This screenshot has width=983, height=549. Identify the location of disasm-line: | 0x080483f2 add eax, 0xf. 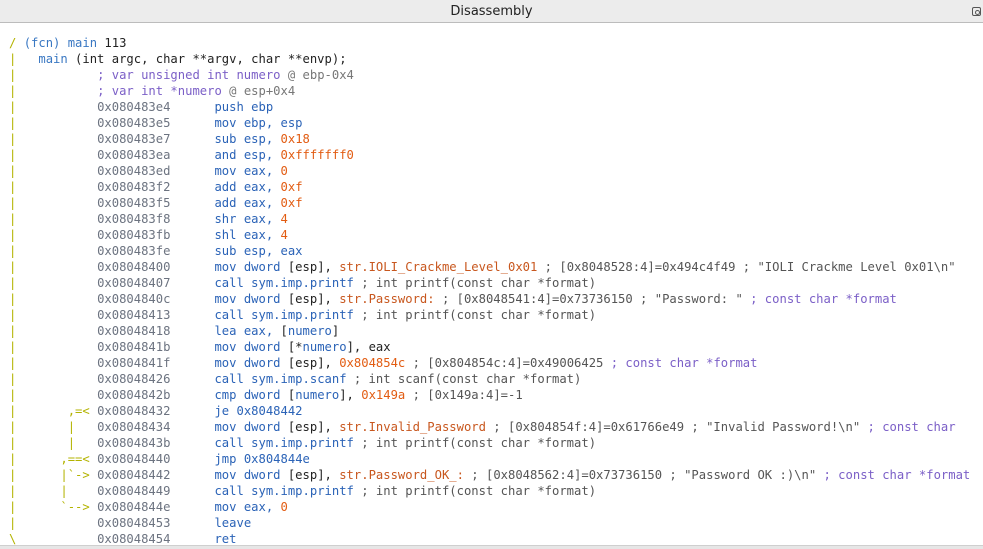
(156, 187).